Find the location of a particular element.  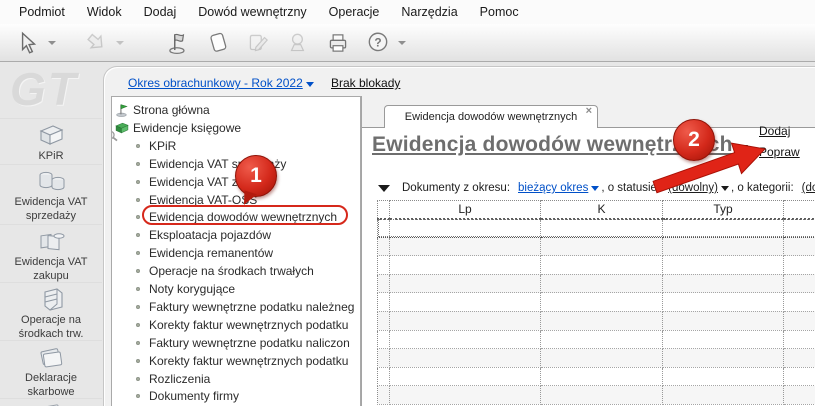

tree-item-label: Faktury wewnętrzne podatku należneg is located at coordinates (252, 306).